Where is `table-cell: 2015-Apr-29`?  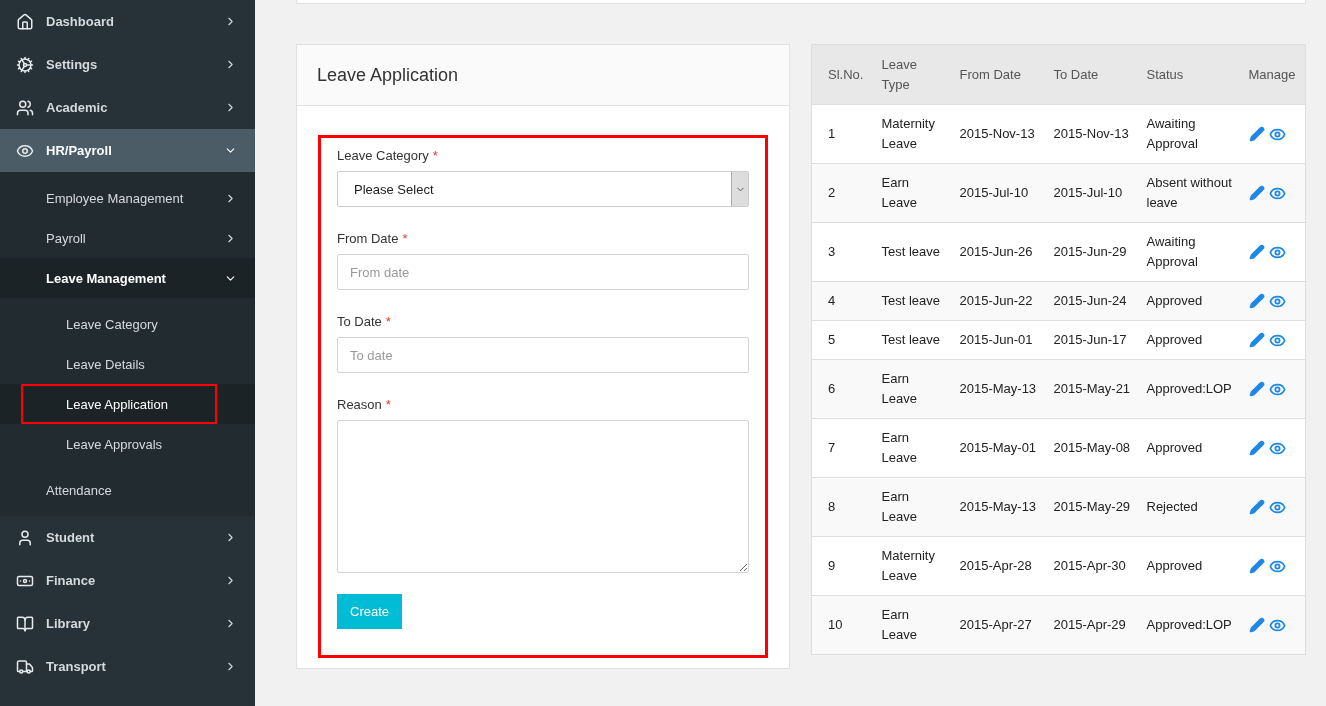 table-cell: 2015-Apr-29 is located at coordinates (1092, 625).